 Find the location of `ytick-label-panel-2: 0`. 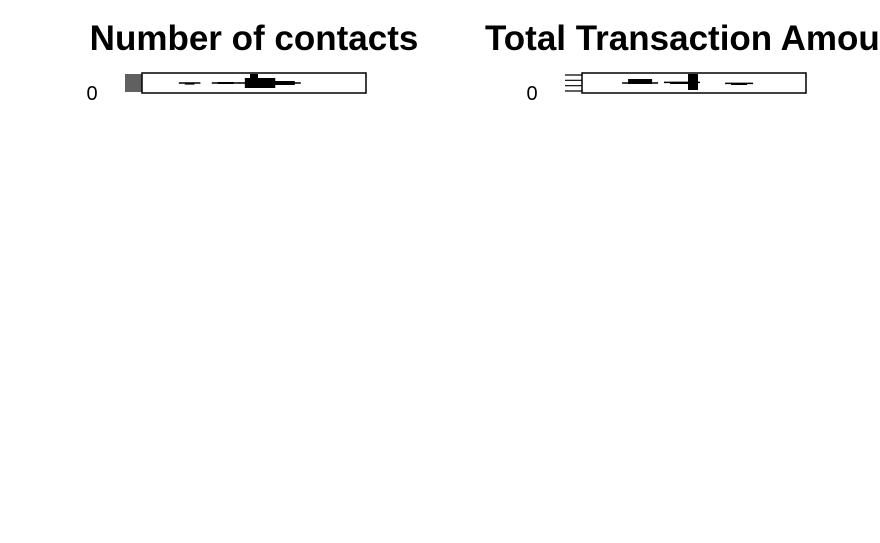

ytick-label-panel-2: 0 is located at coordinates (531, 94).